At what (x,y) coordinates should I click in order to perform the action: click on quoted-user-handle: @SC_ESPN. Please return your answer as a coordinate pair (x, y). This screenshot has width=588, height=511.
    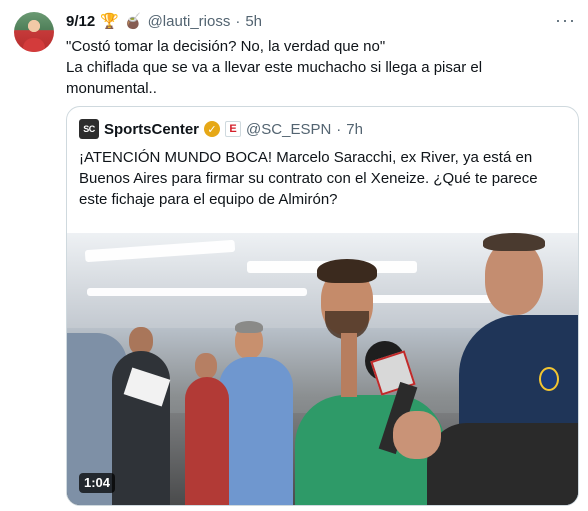
    Looking at the image, I should click on (288, 129).